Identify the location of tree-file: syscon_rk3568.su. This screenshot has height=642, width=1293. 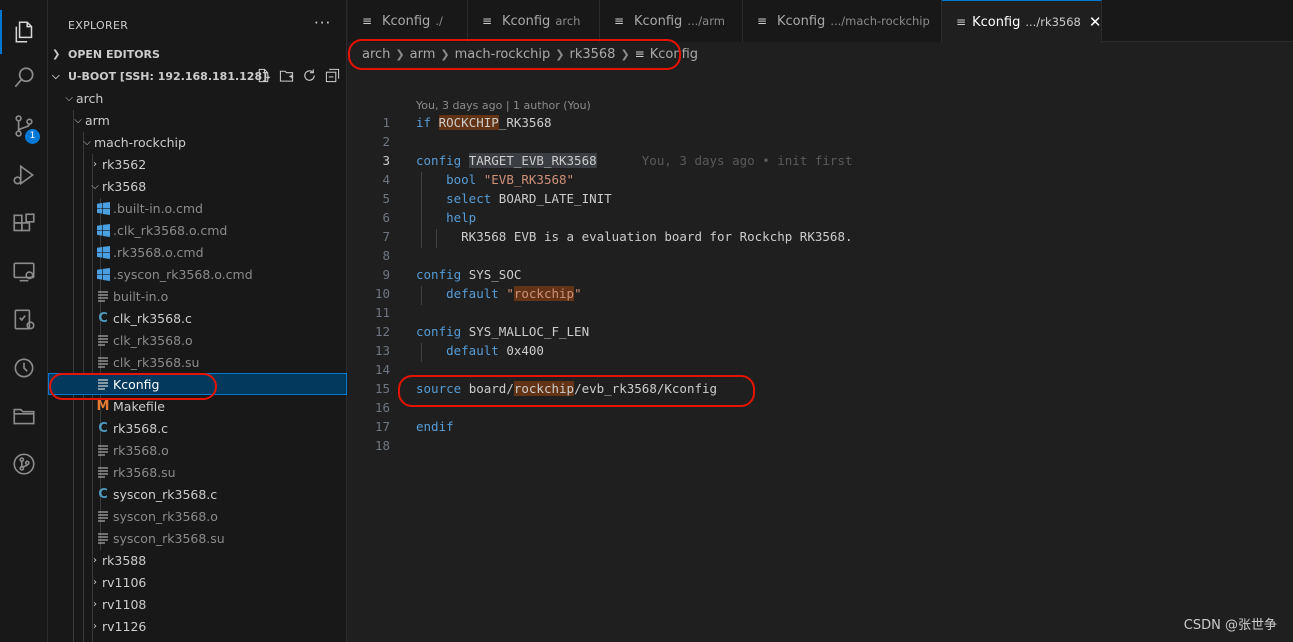
(197, 538).